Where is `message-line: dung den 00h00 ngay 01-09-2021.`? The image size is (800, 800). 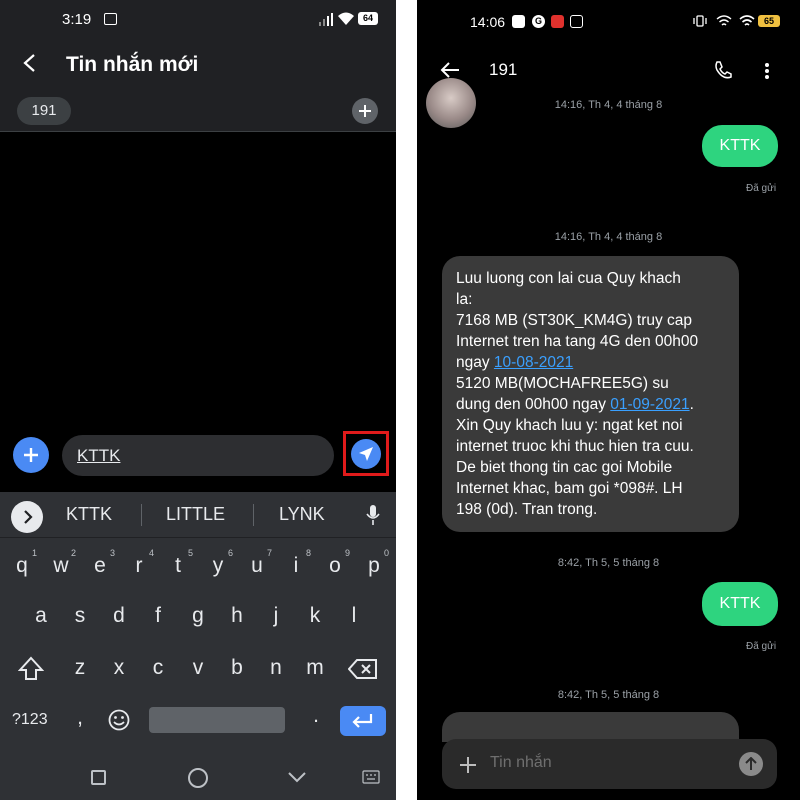
message-line: dung den 00h00 ngay 01-09-2021. is located at coordinates (590, 404).